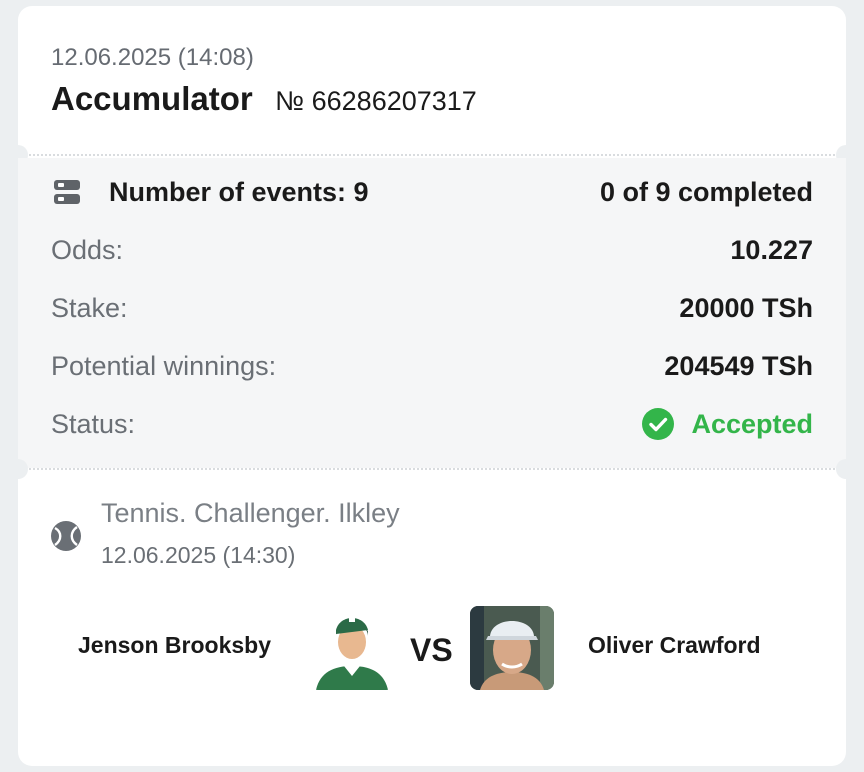  Describe the element at coordinates (432, 366) in the screenshot. I see `winnings-row: Potential winnings: 204549 TSh` at that location.